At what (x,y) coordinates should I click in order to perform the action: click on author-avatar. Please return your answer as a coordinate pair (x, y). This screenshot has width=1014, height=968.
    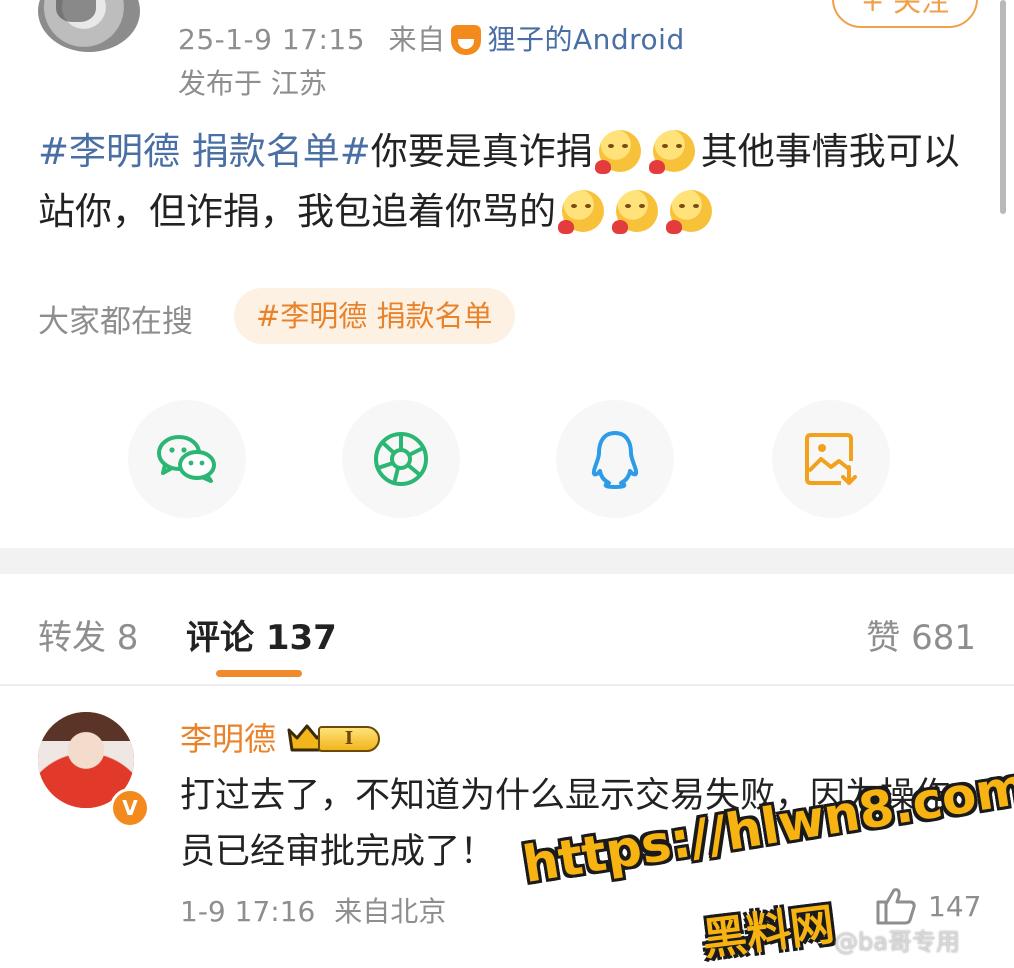
    Looking at the image, I should click on (89, 26).